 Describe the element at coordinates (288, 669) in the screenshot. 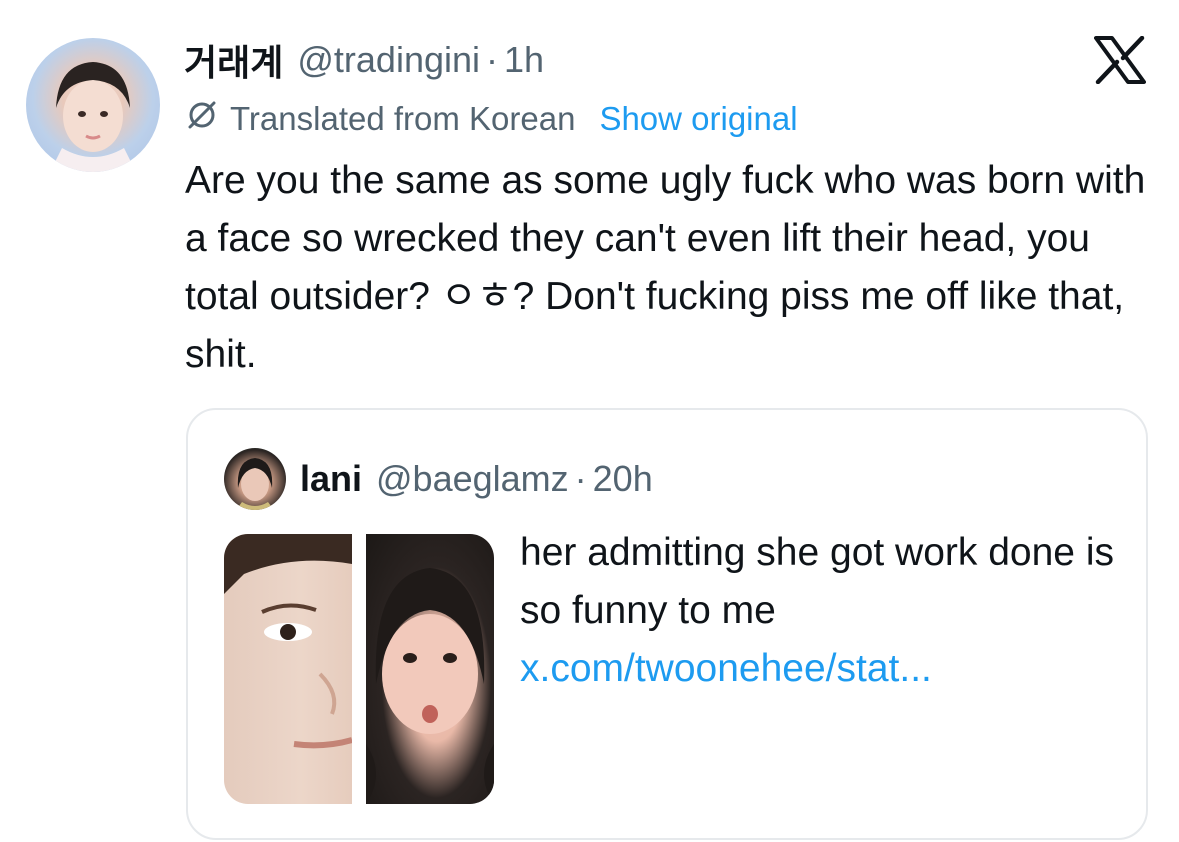

I see `media-photo-left` at that location.